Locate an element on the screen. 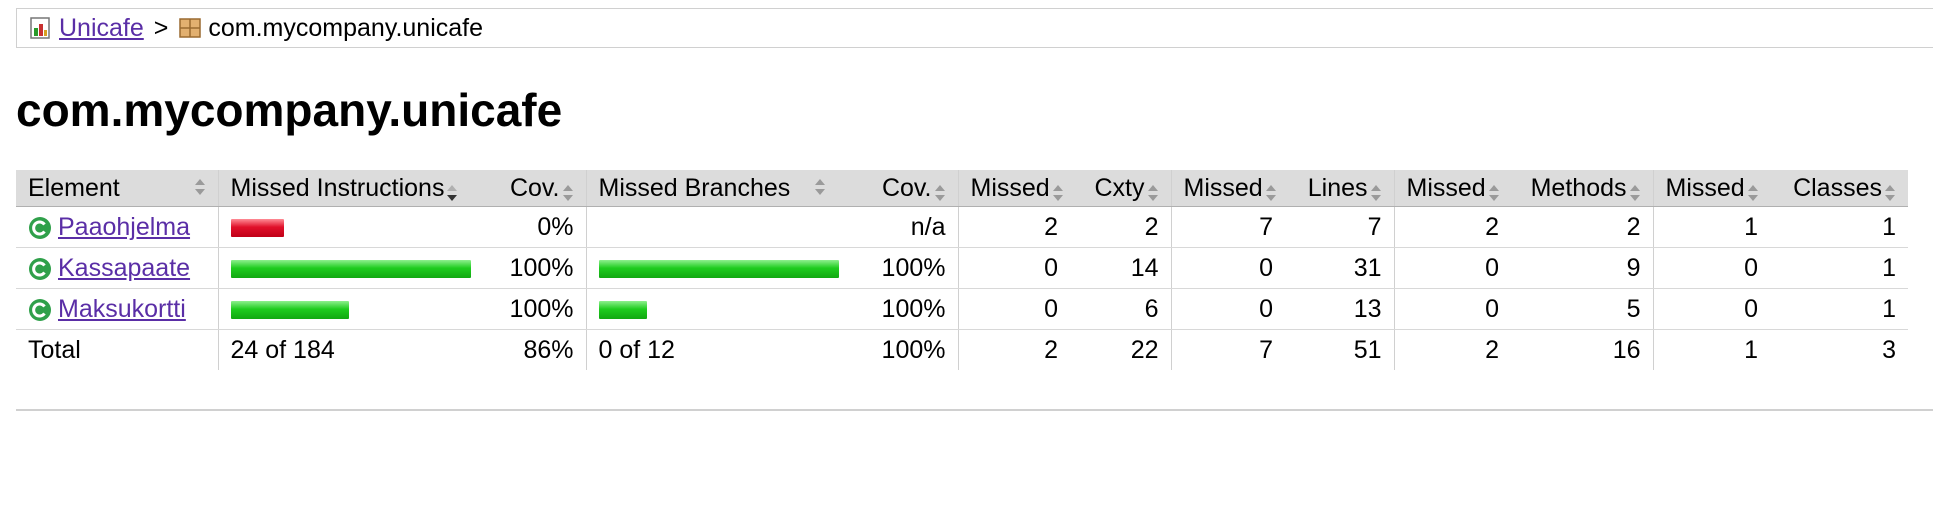 The height and width of the screenshot is (516, 1933). header-missed-instructions: Missed Instructions is located at coordinates (341, 188).